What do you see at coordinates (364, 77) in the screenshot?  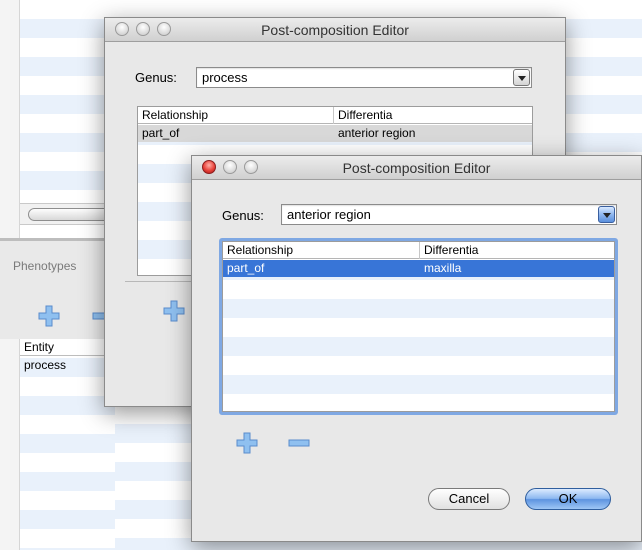 I see `genus-combobox: process` at bounding box center [364, 77].